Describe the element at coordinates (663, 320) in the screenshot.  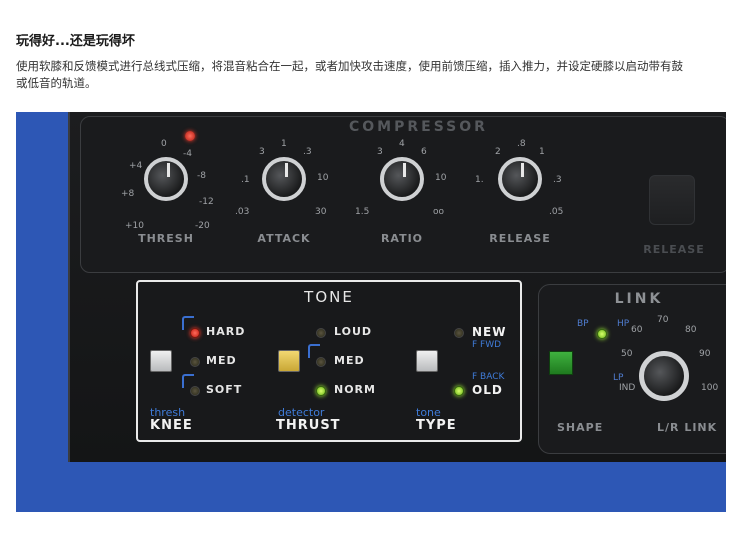
I see `link-scale-70: 70` at that location.